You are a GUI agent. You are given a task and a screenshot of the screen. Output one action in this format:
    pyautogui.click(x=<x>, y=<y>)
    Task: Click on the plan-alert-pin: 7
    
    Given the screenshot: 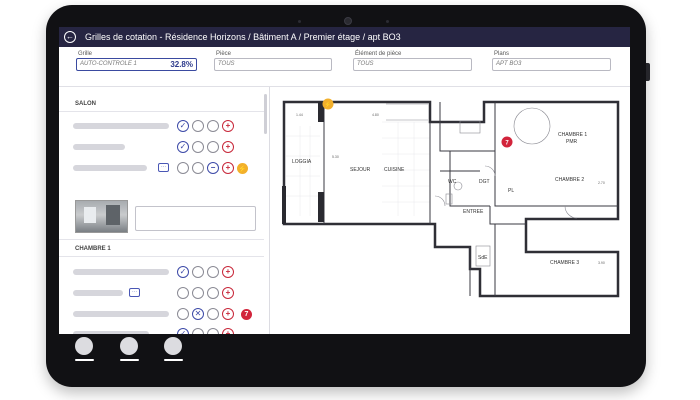 What is the action you would take?
    pyautogui.click(x=507, y=142)
    